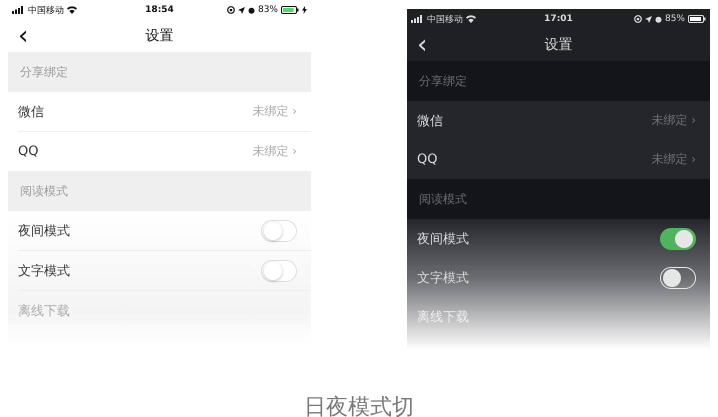  I want to click on toggle-switch, so click(678, 239).